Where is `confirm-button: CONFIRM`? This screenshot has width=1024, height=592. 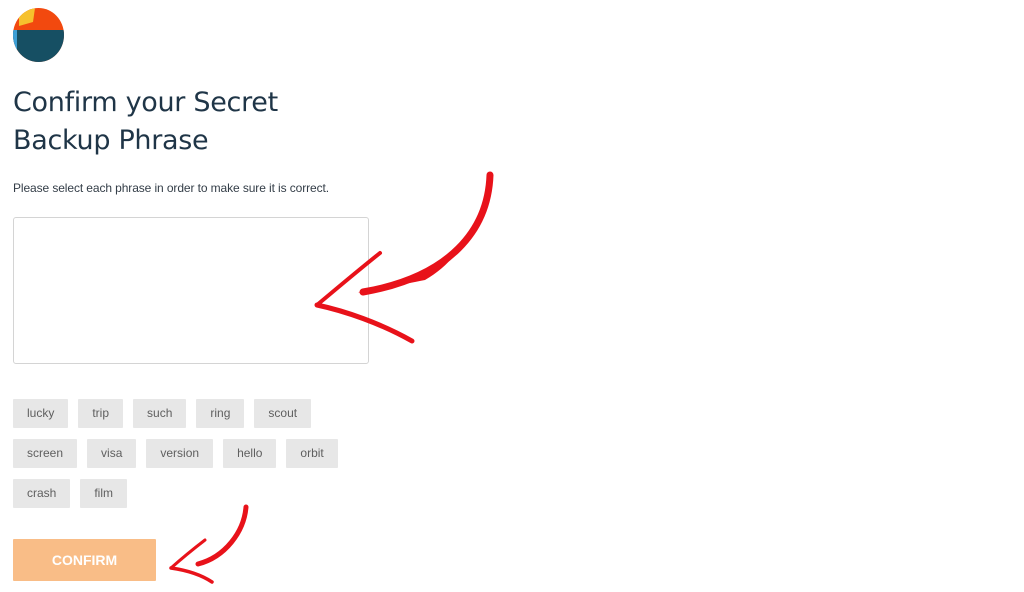 confirm-button: CONFIRM is located at coordinates (84, 560).